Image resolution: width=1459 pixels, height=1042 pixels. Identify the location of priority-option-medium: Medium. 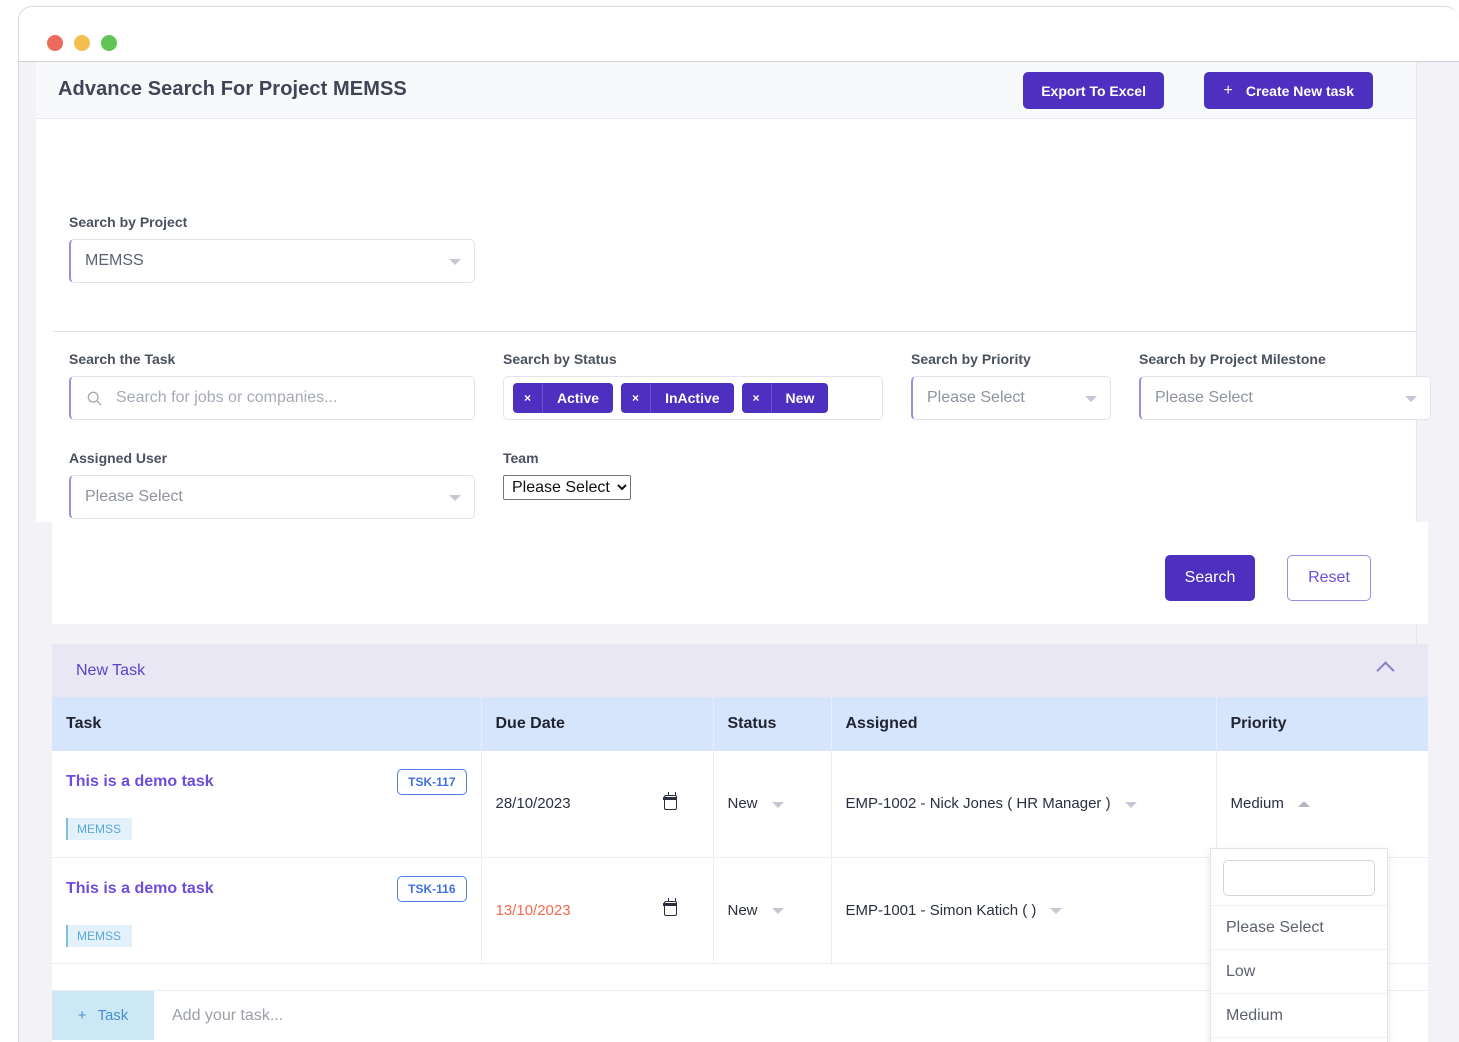
(1299, 1015).